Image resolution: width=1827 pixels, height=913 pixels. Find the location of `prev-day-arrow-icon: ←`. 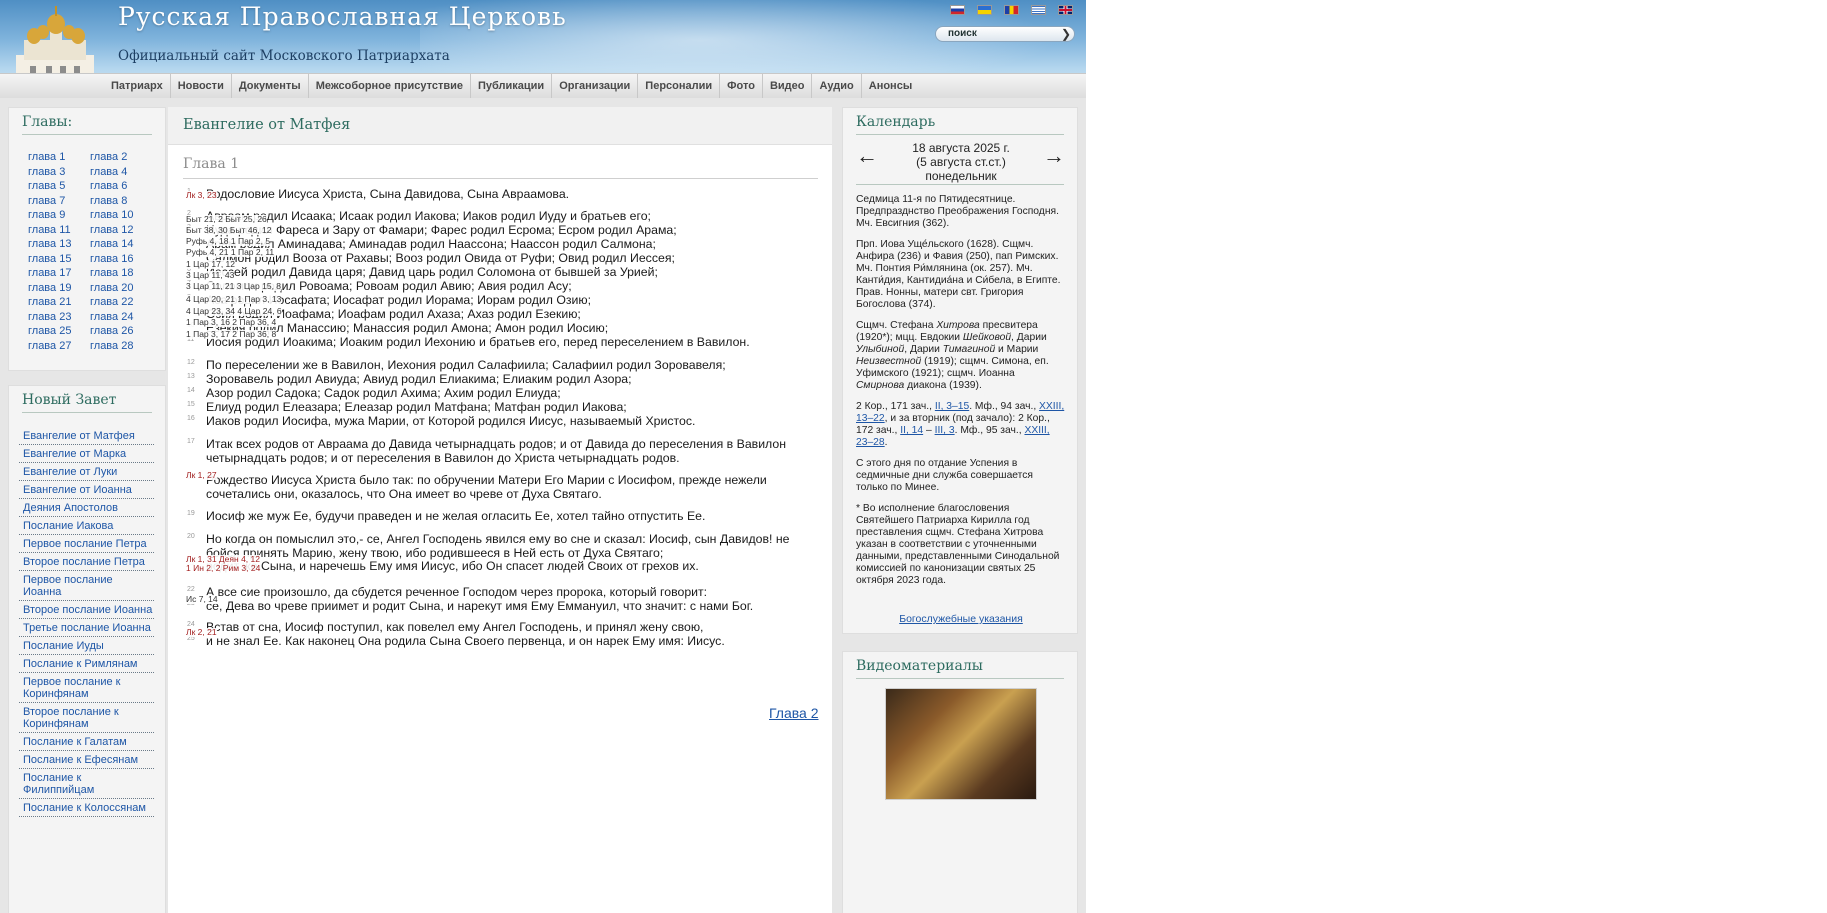

prev-day-arrow-icon: ← is located at coordinates (867, 156).